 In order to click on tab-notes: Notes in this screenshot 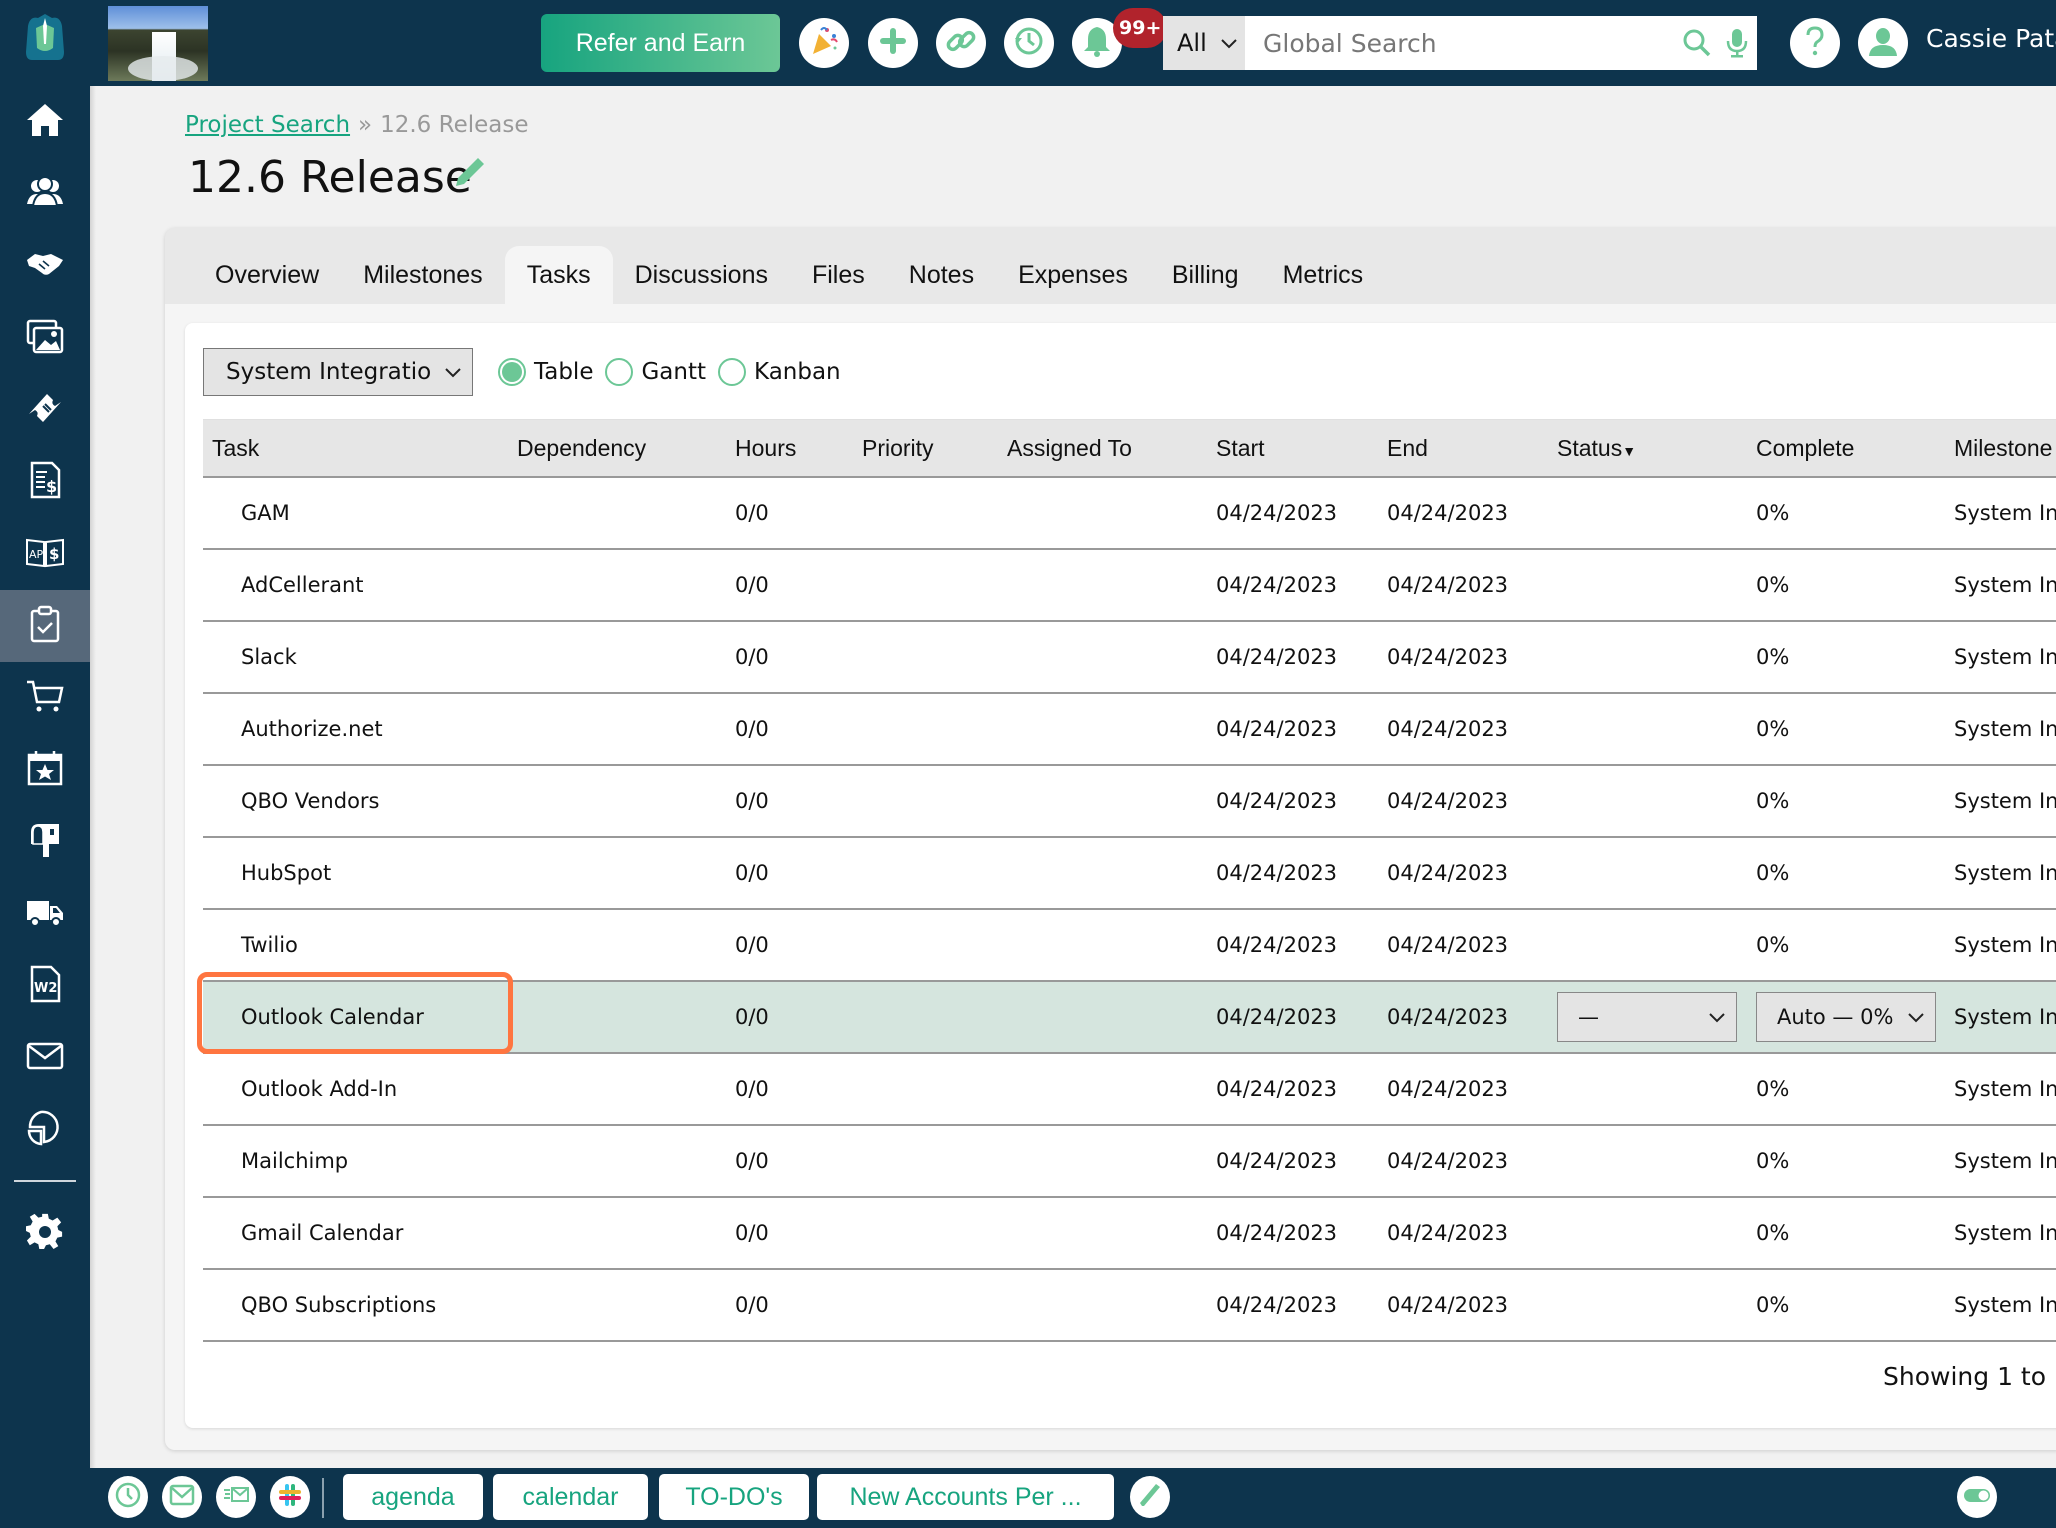, I will do `click(941, 275)`.